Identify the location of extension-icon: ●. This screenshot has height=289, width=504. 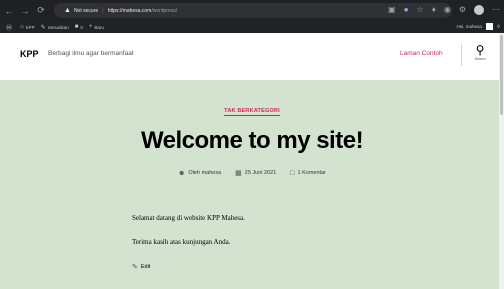
(406, 10).